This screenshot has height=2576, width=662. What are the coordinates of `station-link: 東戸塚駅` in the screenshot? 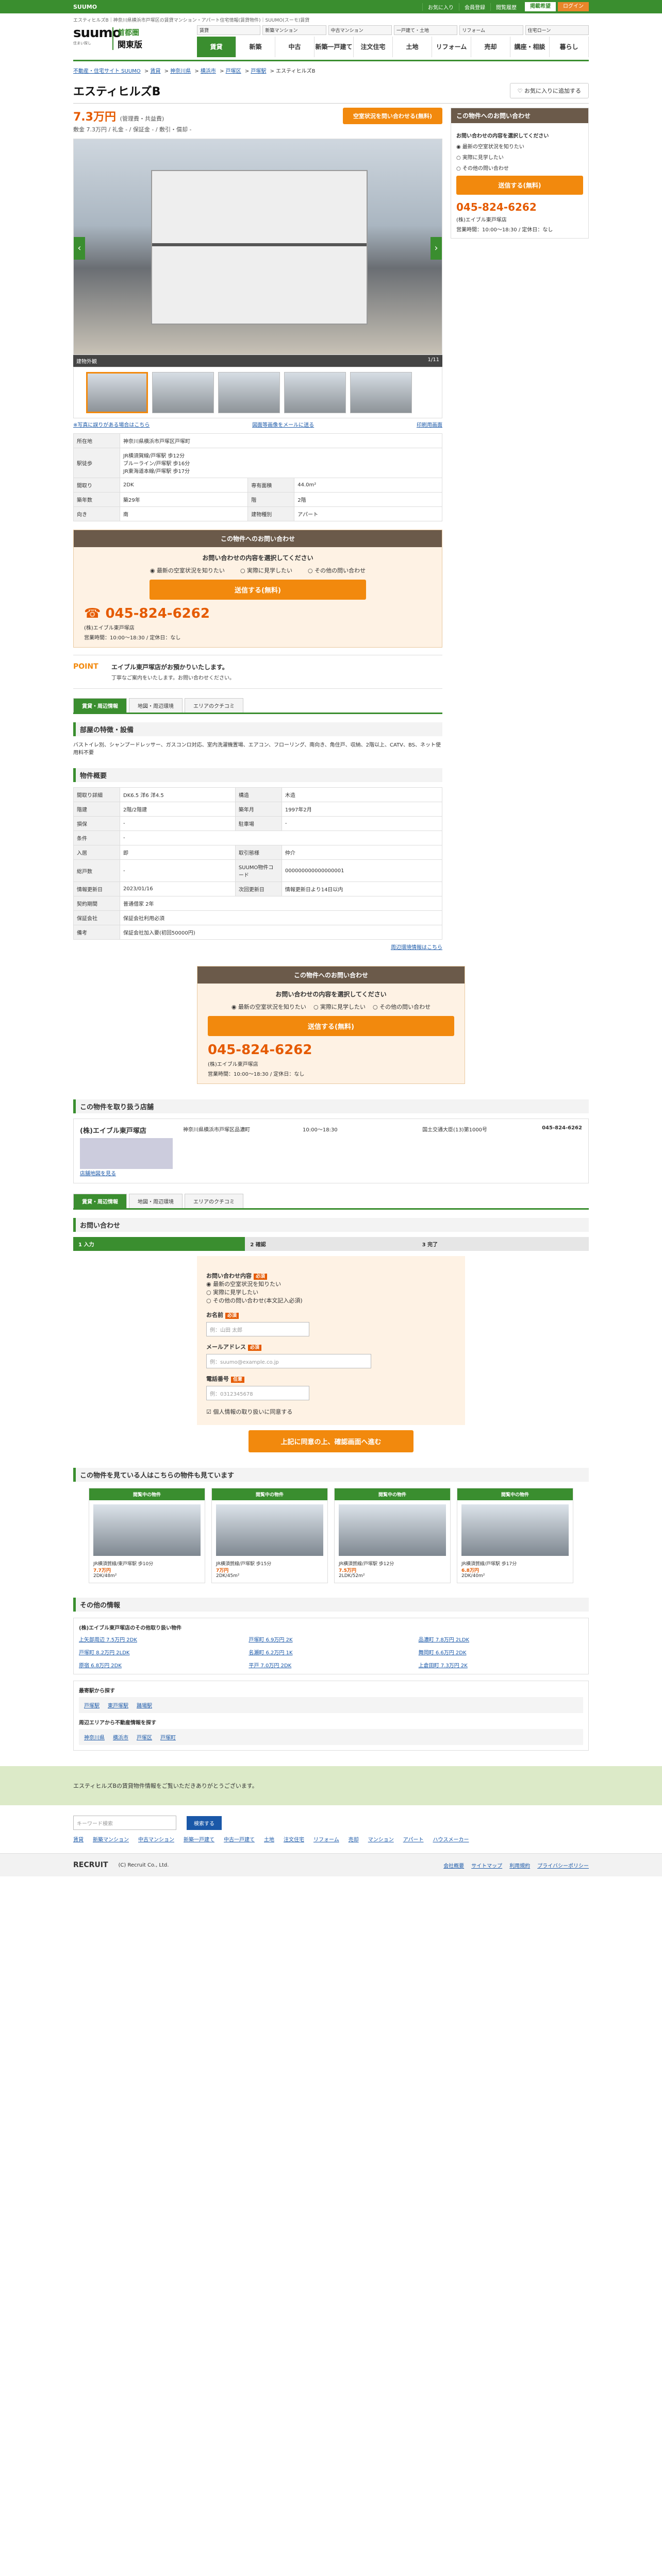 It's located at (118, 1705).